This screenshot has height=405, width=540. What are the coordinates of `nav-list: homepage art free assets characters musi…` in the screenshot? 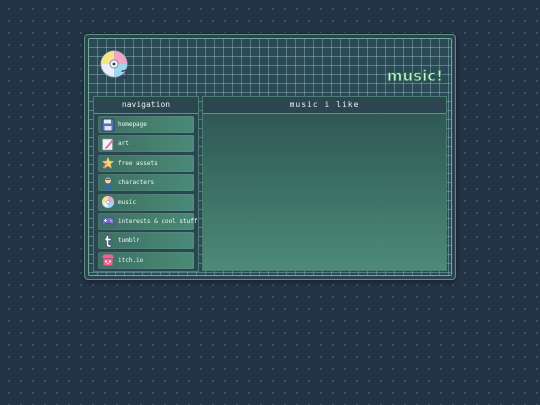 It's located at (146, 191).